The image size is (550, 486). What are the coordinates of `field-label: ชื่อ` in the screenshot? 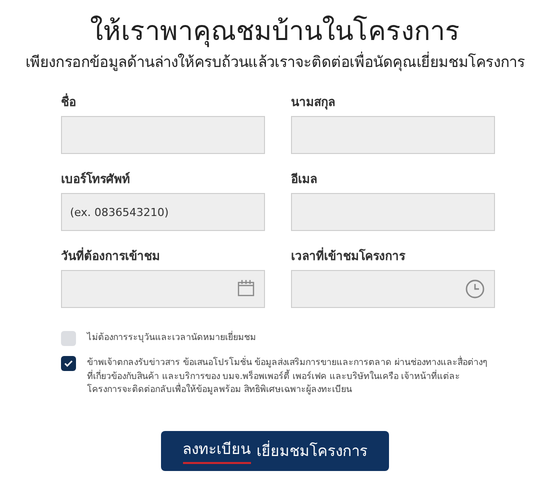 It's located at (69, 102).